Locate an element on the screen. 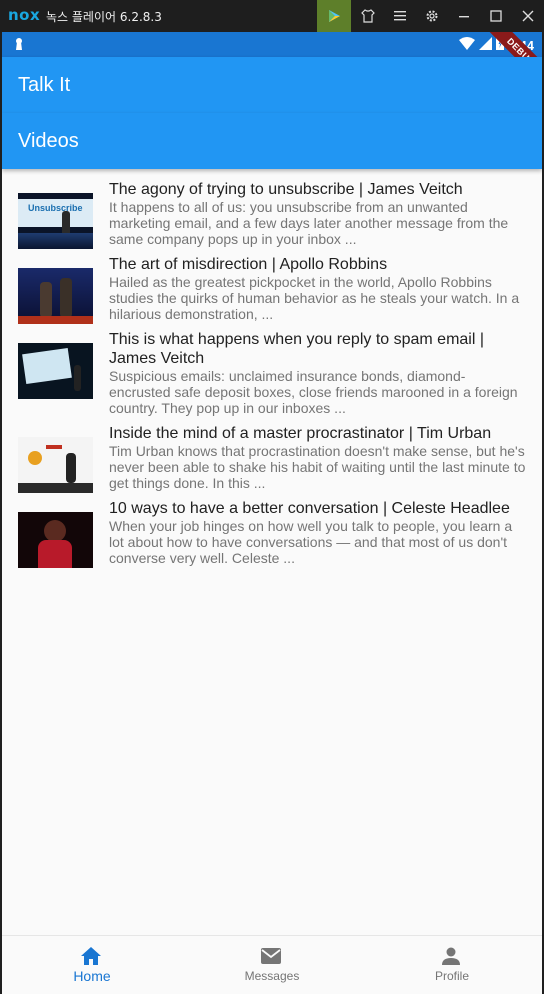 Image resolution: width=544 pixels, height=994 pixels. status-bar: 1:44 DEBUG is located at coordinates (272, 60).